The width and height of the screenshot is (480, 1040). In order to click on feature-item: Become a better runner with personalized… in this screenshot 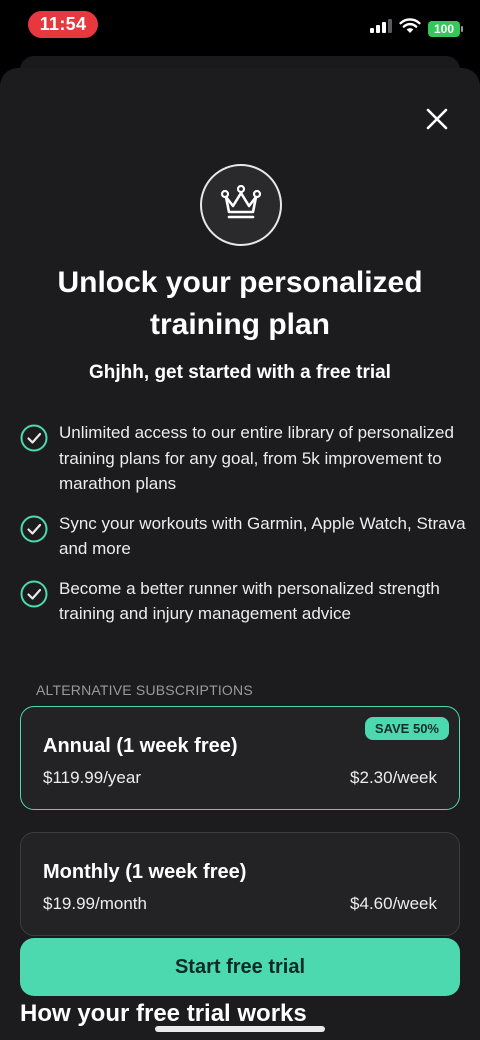, I will do `click(245, 601)`.